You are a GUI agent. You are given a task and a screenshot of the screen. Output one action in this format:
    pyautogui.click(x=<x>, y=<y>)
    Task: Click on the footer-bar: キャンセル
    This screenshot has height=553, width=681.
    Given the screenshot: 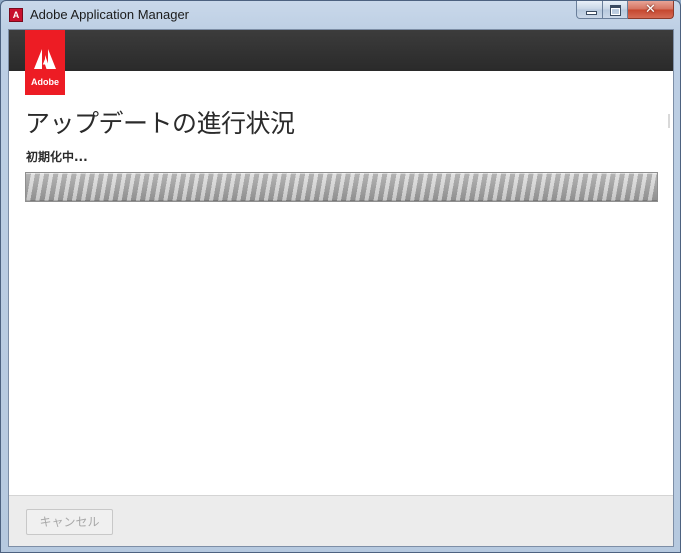 What is the action you would take?
    pyautogui.click(x=341, y=520)
    